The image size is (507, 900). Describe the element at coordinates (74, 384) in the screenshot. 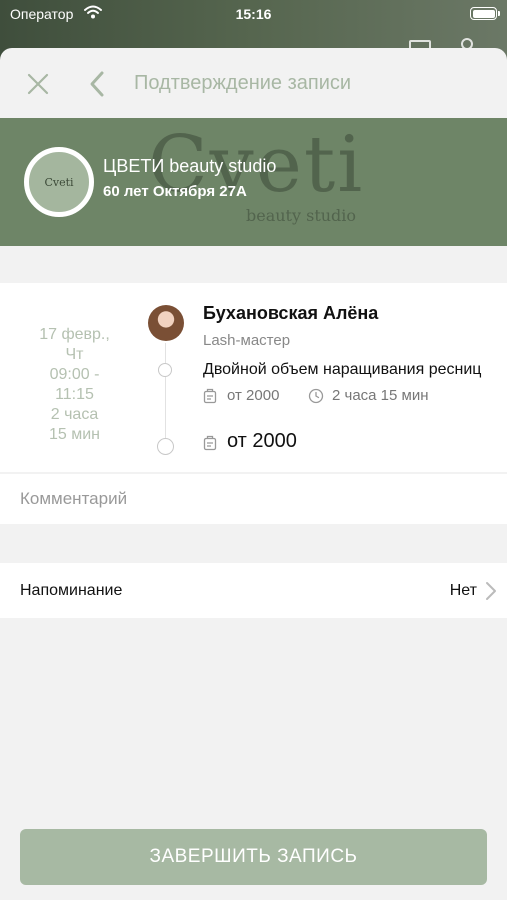

I see `booking-date-time: 17 февр., Чт 09:00 - 11:15 2 часа 15 мин` at that location.